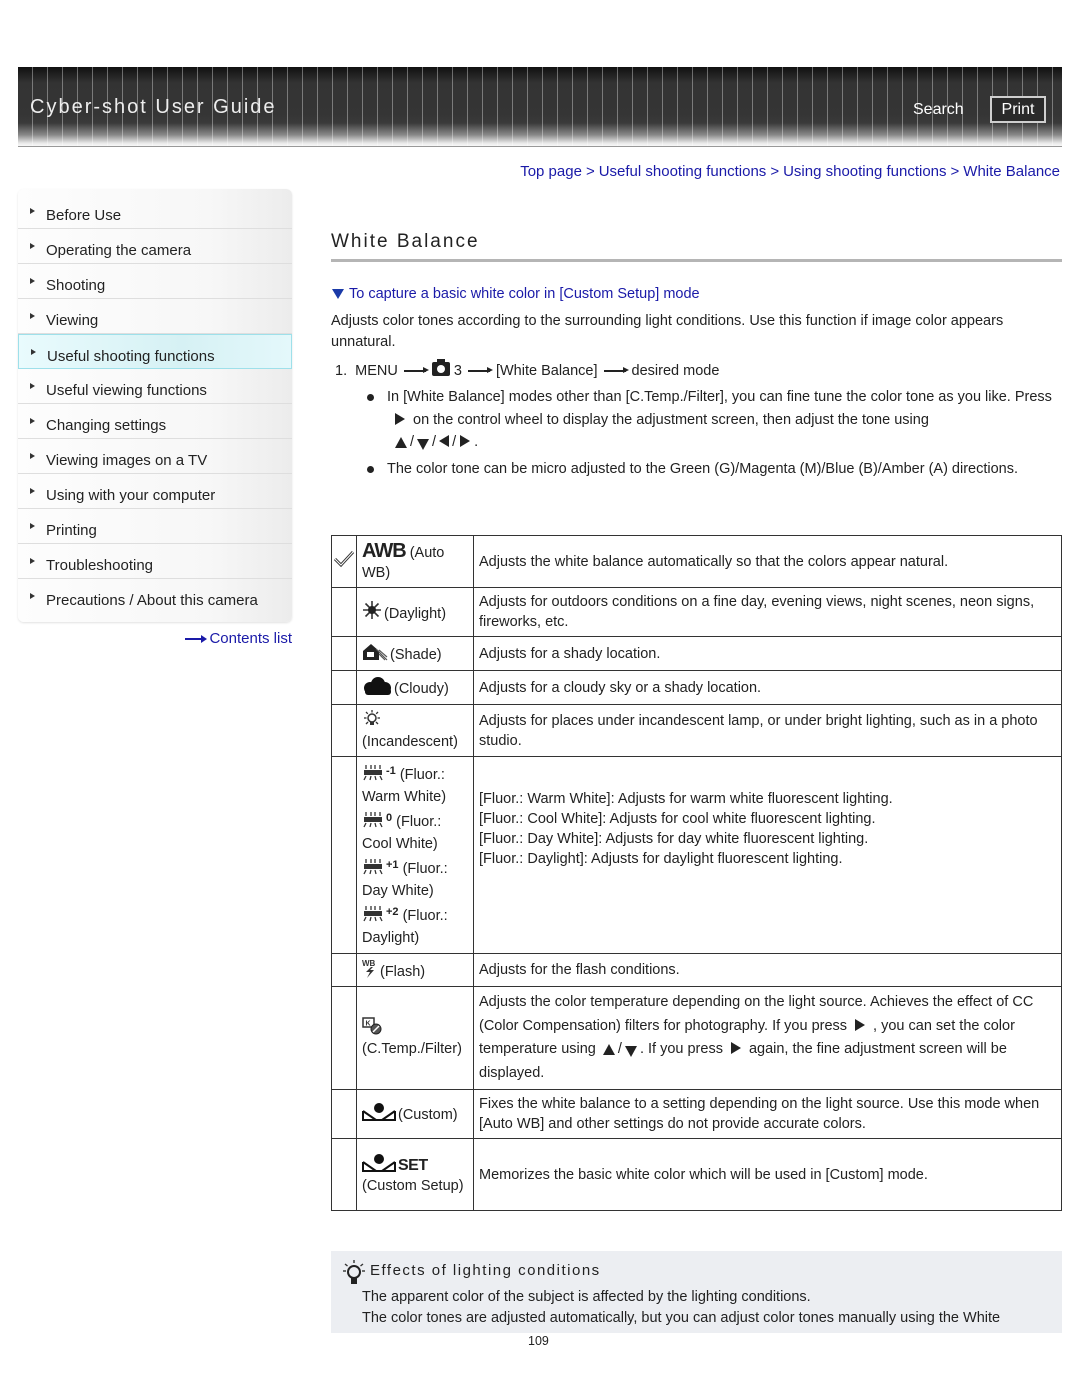  I want to click on sidebar-item-label: Using with your computer, so click(131, 495).